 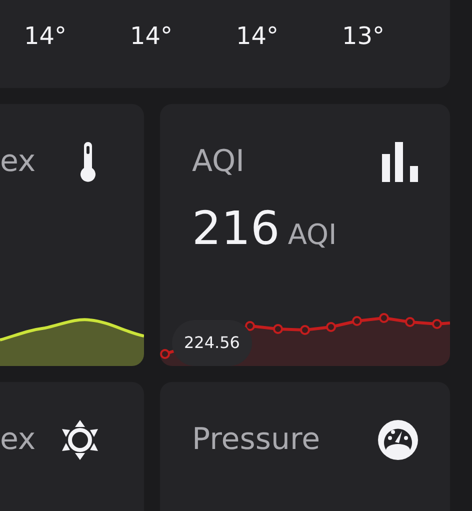 What do you see at coordinates (256, 440) in the screenshot?
I see `card-title: Pressure` at bounding box center [256, 440].